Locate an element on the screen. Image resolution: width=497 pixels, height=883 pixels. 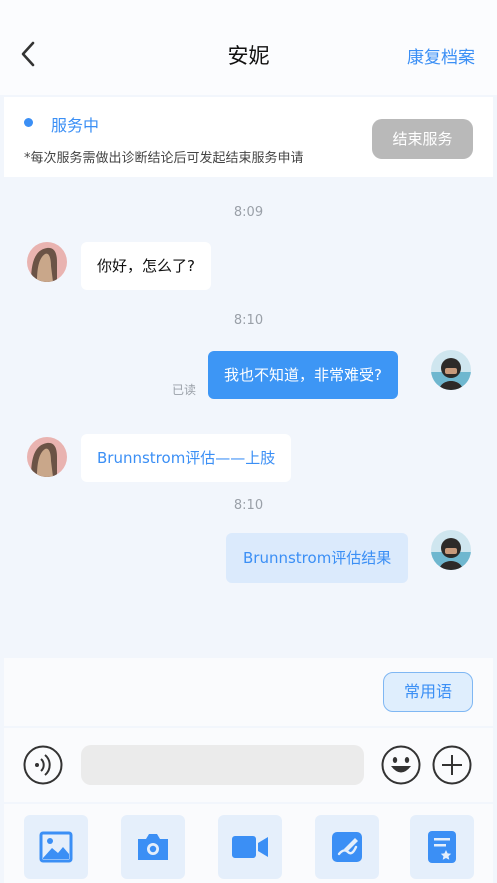
tool-row is located at coordinates (248, 843).